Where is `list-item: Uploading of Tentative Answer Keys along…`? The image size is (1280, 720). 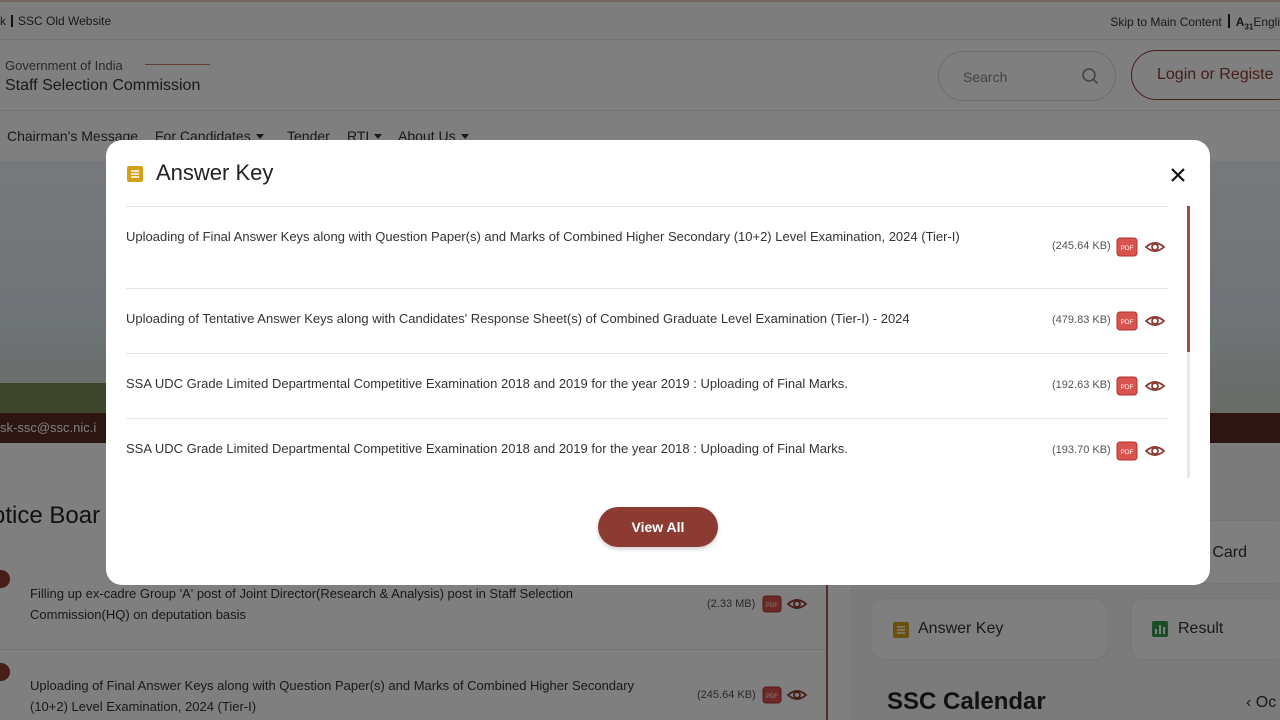 list-item: Uploading of Tentative Answer Keys along… is located at coordinates (647, 321).